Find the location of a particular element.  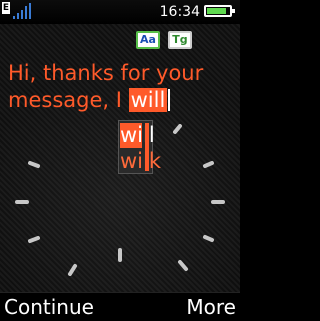

message-line-2: message, I will is located at coordinates (120, 100).